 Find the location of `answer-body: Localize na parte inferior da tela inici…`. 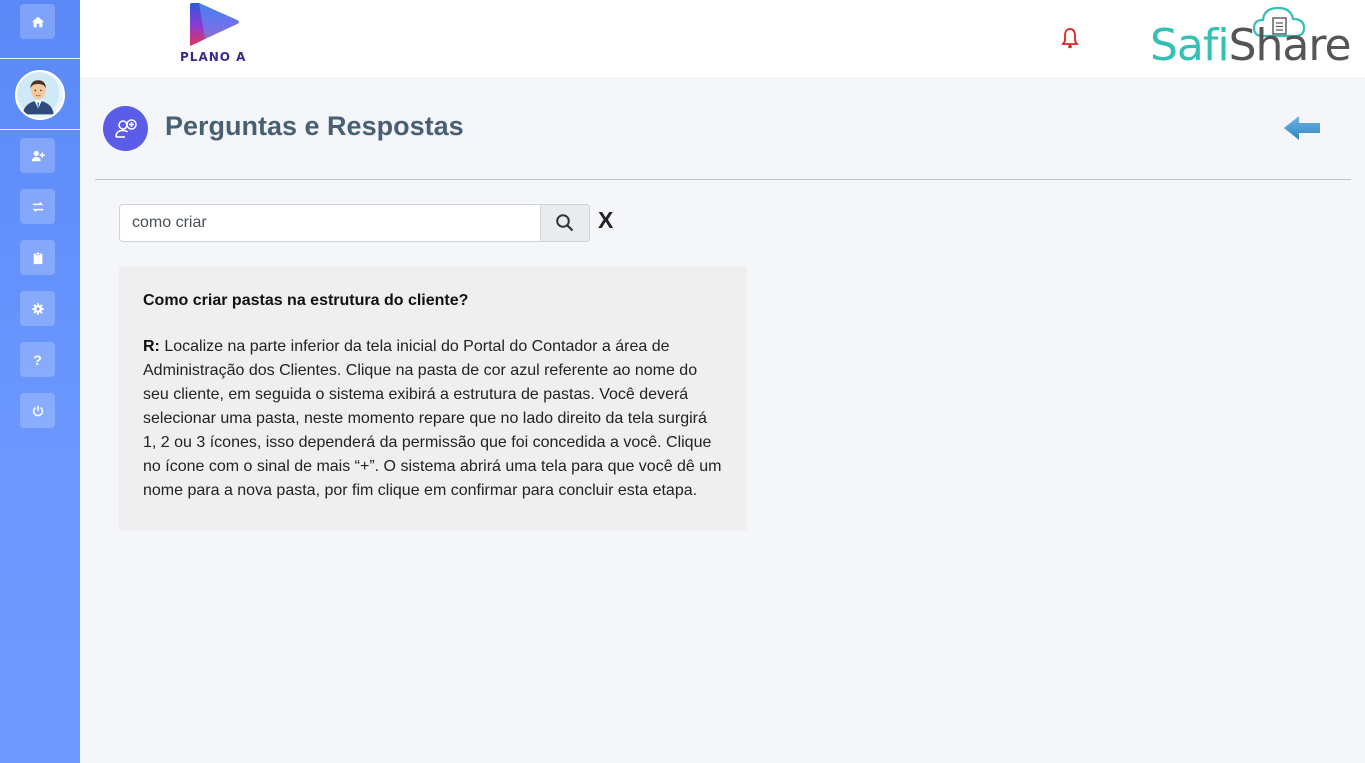

answer-body: Localize na parte inferior da tela inici… is located at coordinates (432, 418).